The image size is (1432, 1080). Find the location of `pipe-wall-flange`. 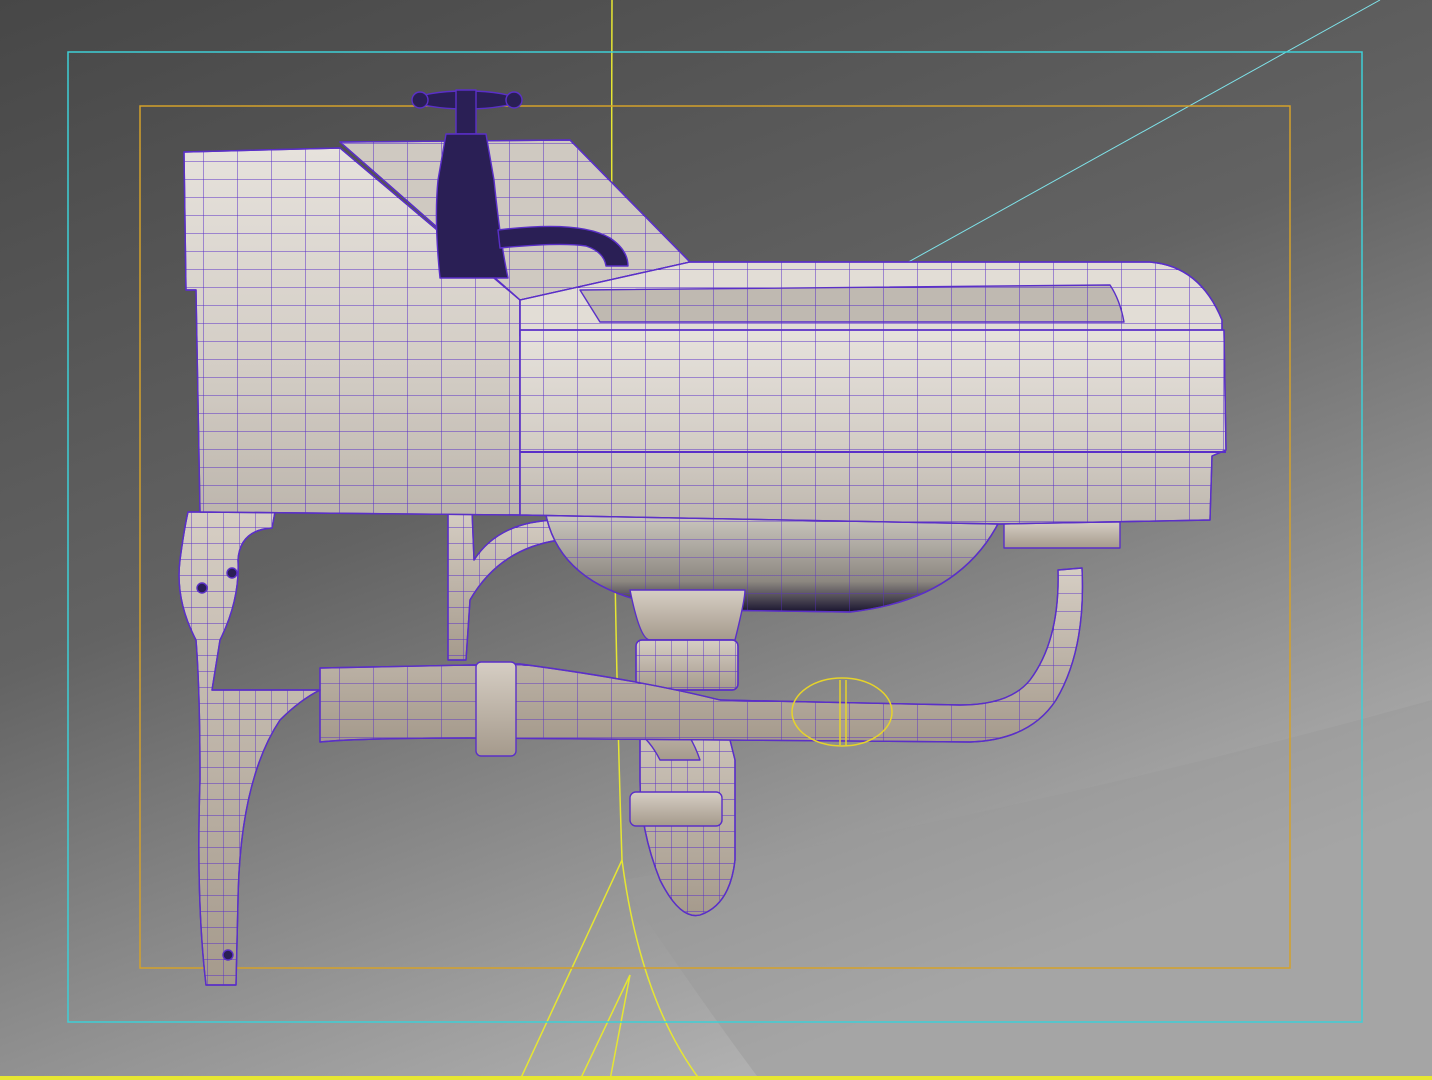

pipe-wall-flange is located at coordinates (1062, 535).